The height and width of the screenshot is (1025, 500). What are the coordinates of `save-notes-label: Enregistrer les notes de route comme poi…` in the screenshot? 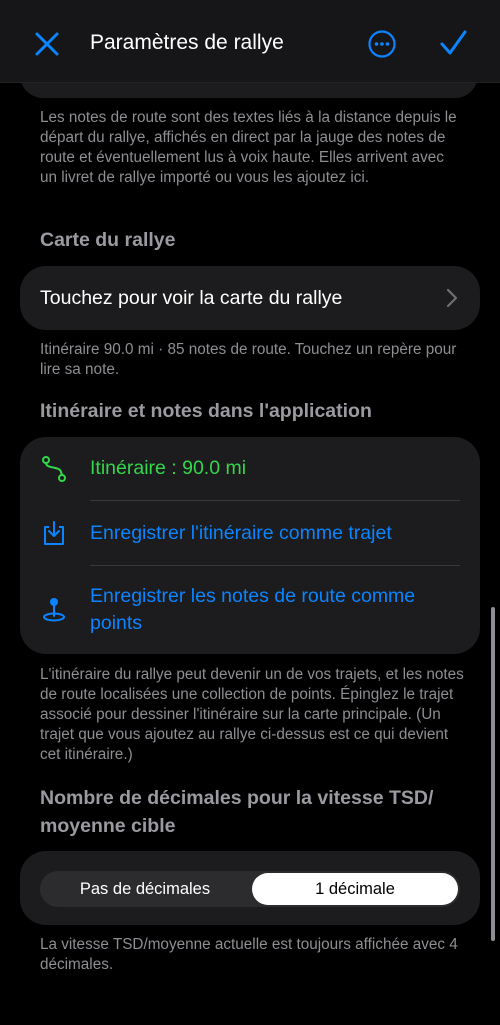 It's located at (253, 609).